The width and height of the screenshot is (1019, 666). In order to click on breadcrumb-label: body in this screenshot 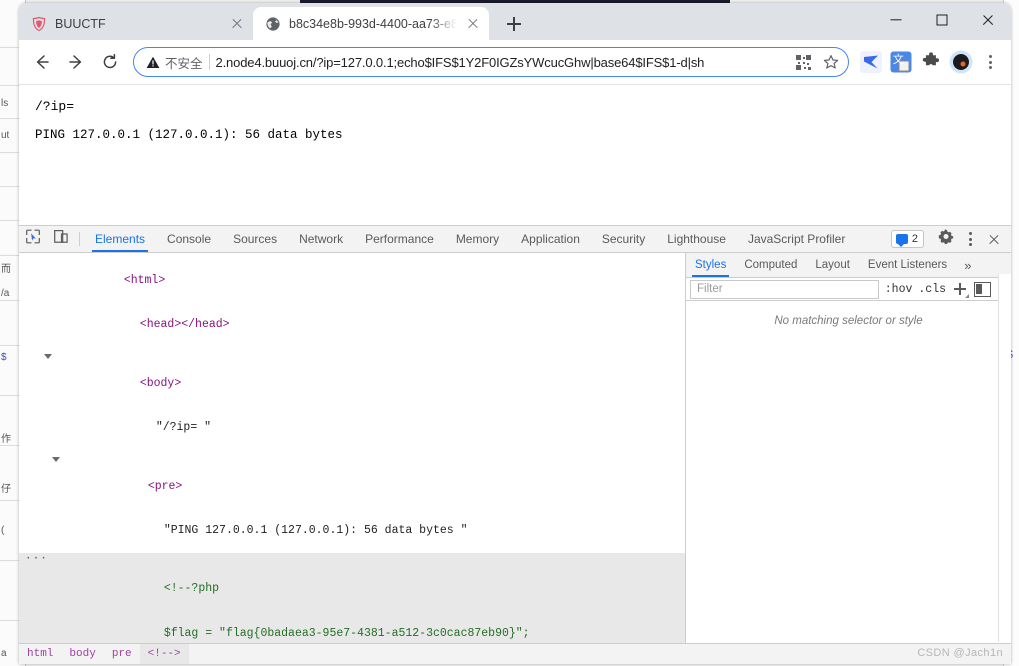, I will do `click(82, 654)`.